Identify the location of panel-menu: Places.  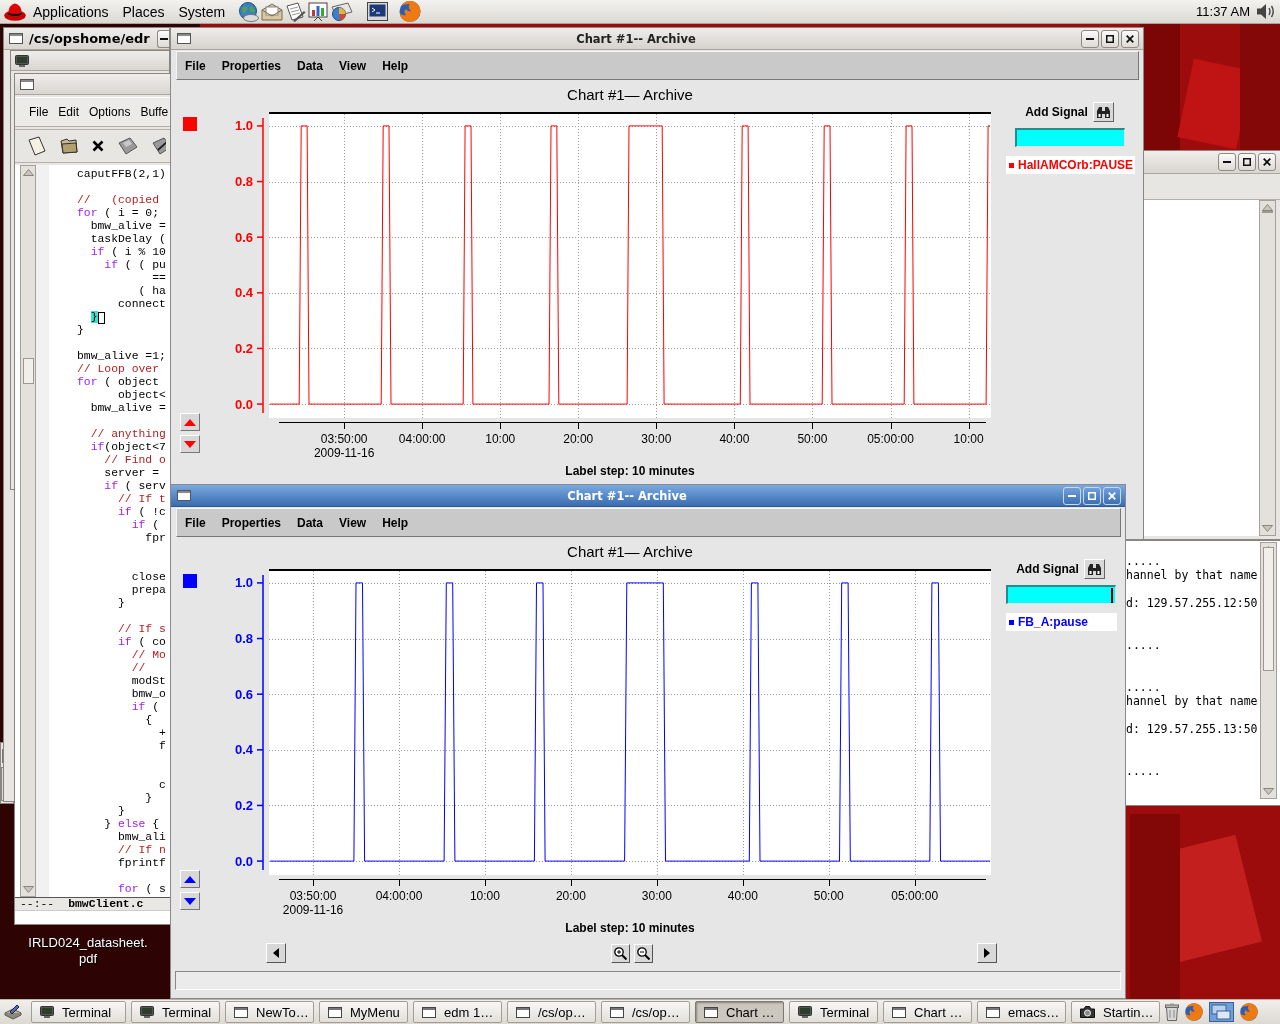
(143, 11).